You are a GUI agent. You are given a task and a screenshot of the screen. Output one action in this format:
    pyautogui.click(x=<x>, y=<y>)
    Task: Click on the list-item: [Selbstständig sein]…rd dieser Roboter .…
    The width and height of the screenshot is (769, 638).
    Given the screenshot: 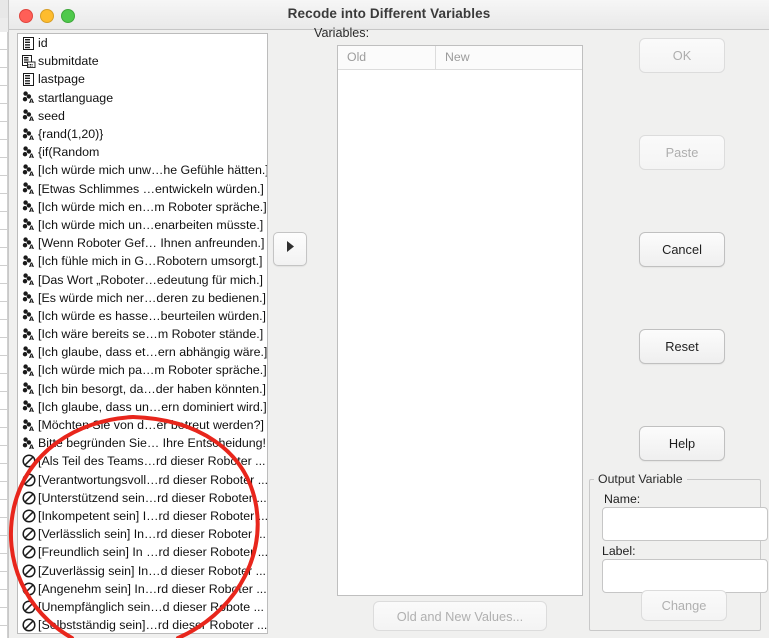 What is the action you would take?
    pyautogui.click(x=142, y=624)
    